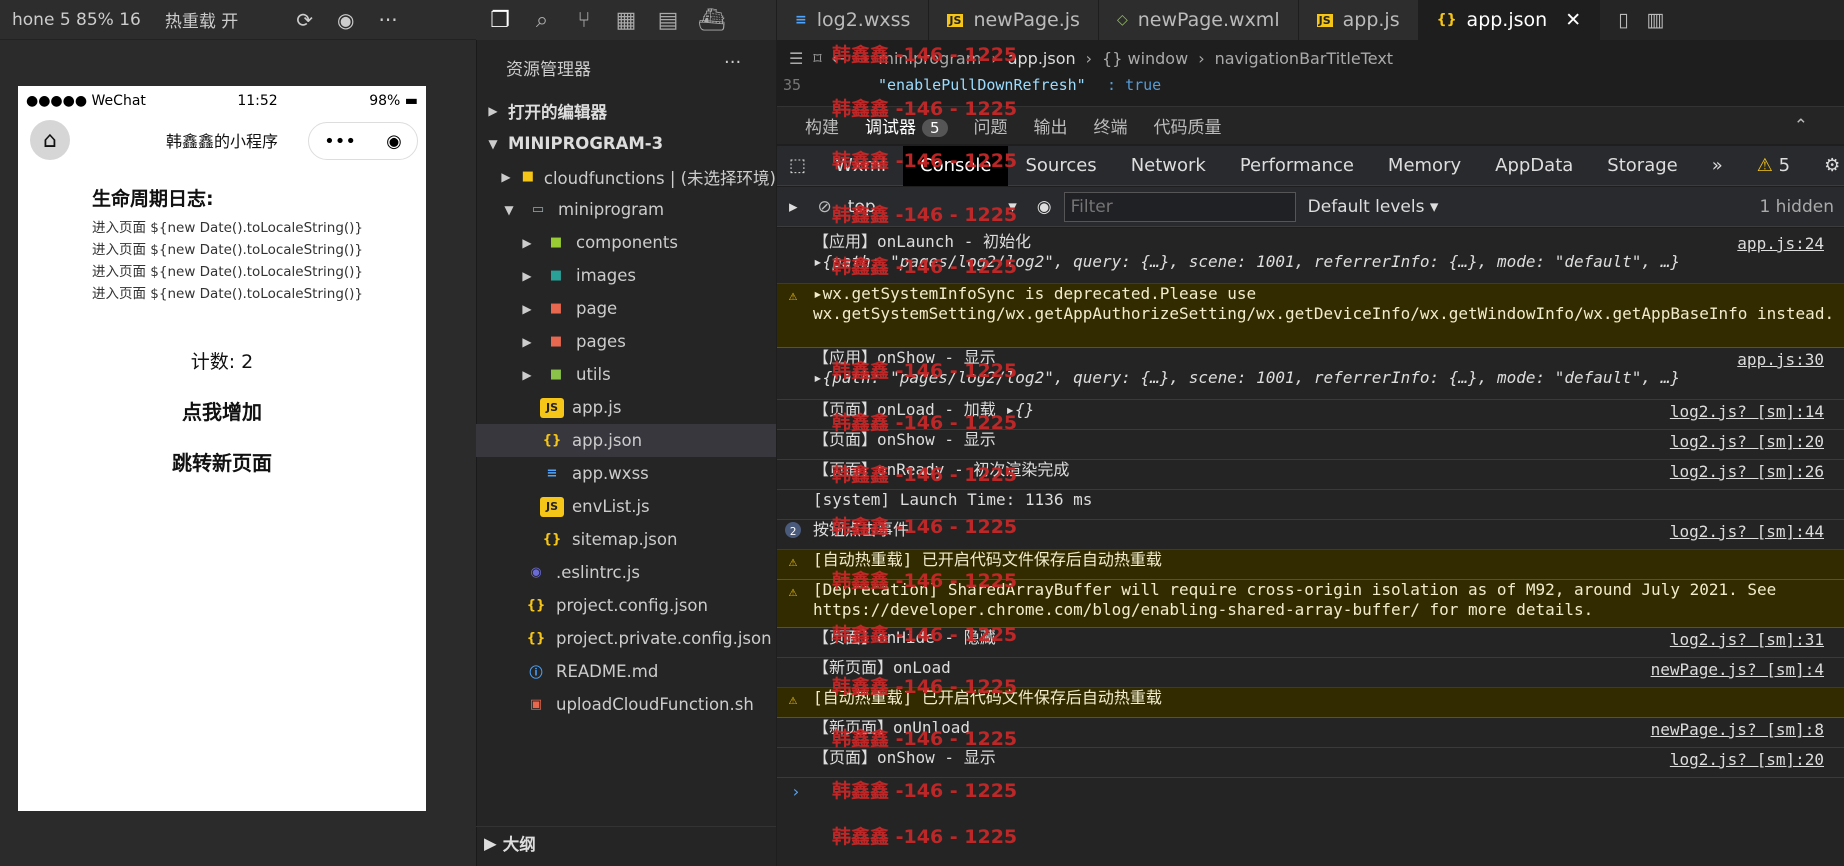  I want to click on breadcrumb-item: miniprogram, so click(929, 58).